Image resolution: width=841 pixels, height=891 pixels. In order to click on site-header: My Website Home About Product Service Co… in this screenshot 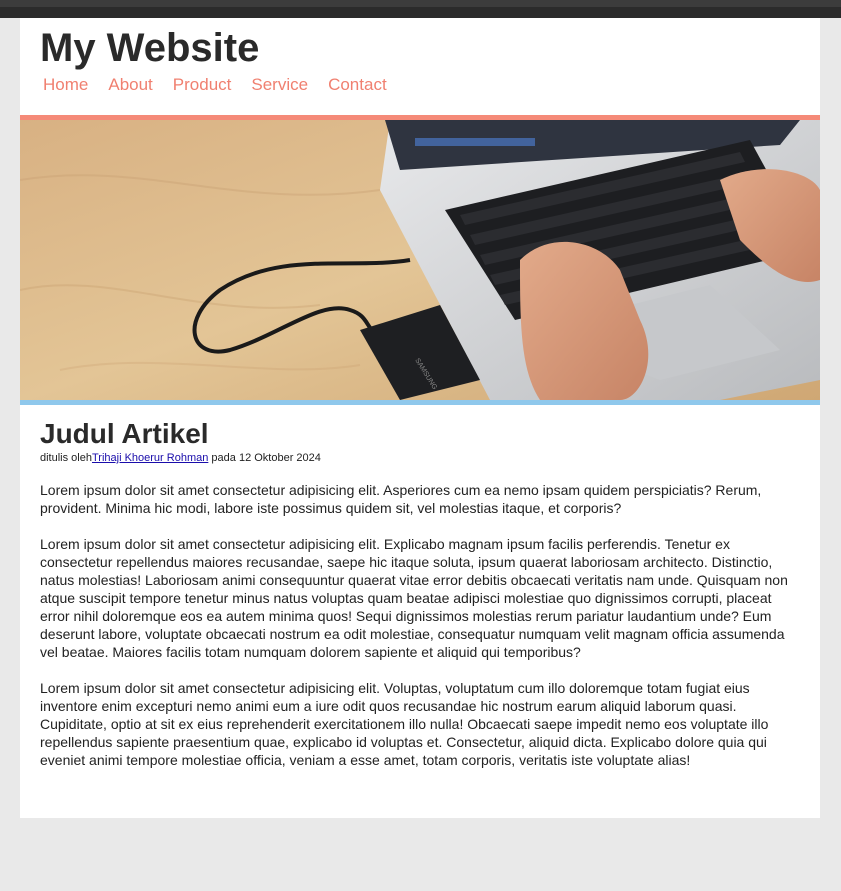, I will do `click(420, 66)`.